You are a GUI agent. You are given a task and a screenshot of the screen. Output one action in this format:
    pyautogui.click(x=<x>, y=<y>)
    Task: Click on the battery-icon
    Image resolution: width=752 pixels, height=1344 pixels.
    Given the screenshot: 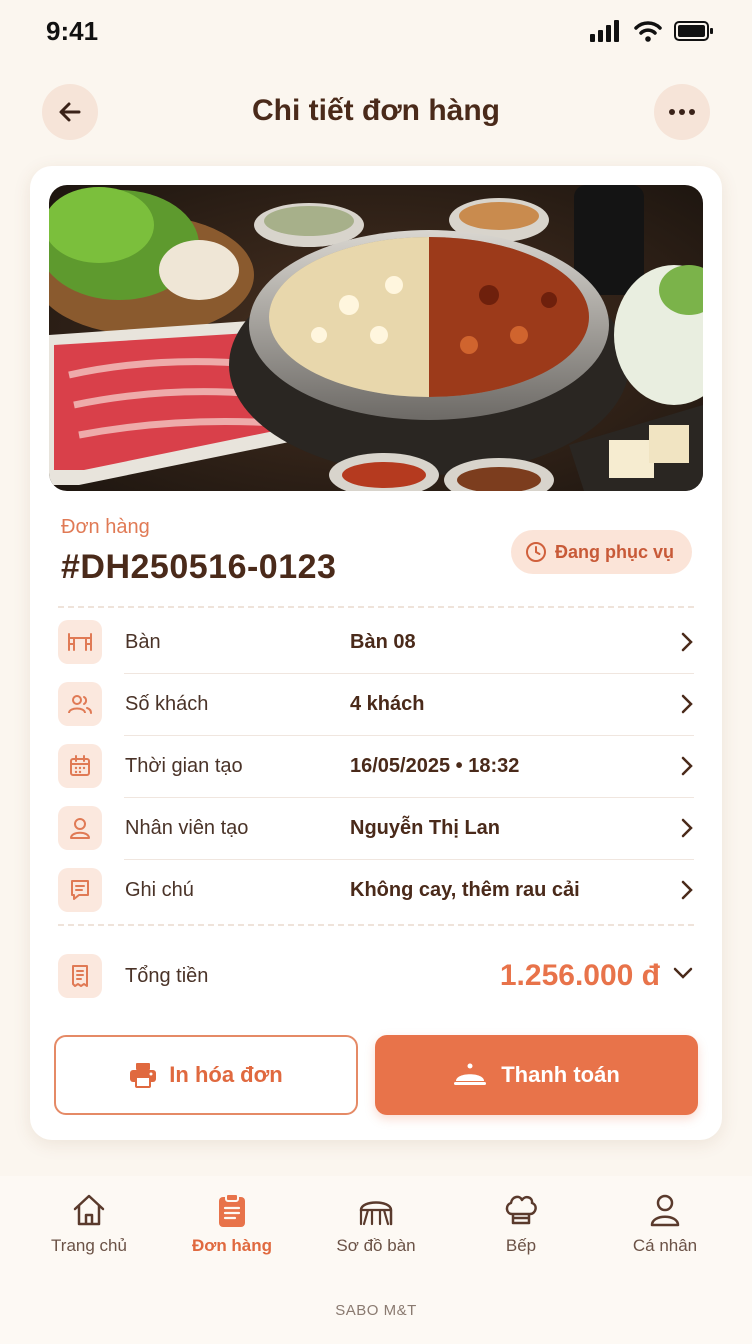 What is the action you would take?
    pyautogui.click(x=693, y=31)
    